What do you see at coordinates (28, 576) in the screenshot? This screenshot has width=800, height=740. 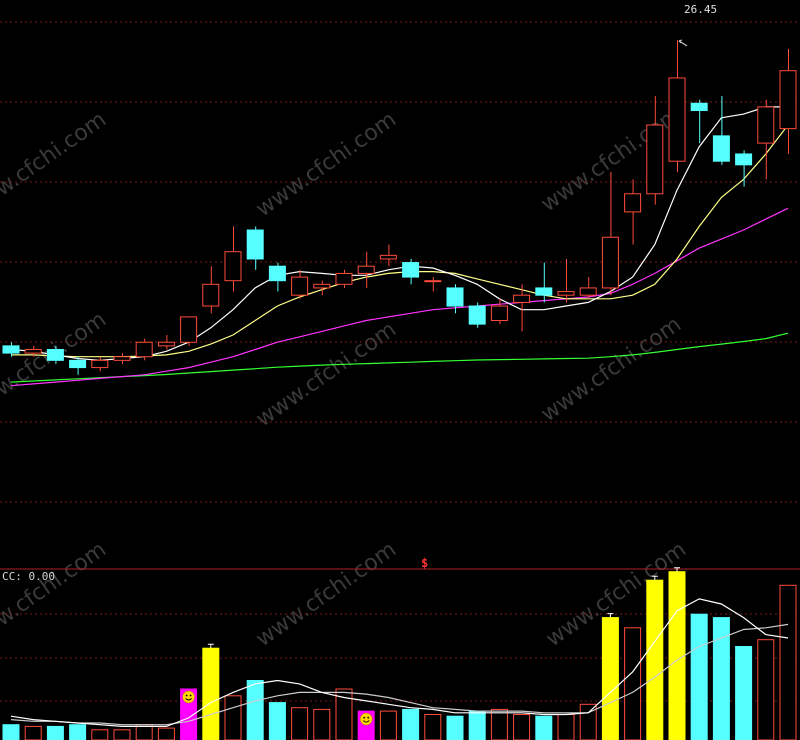 I see `indicator-label: CC: 0.00` at bounding box center [28, 576].